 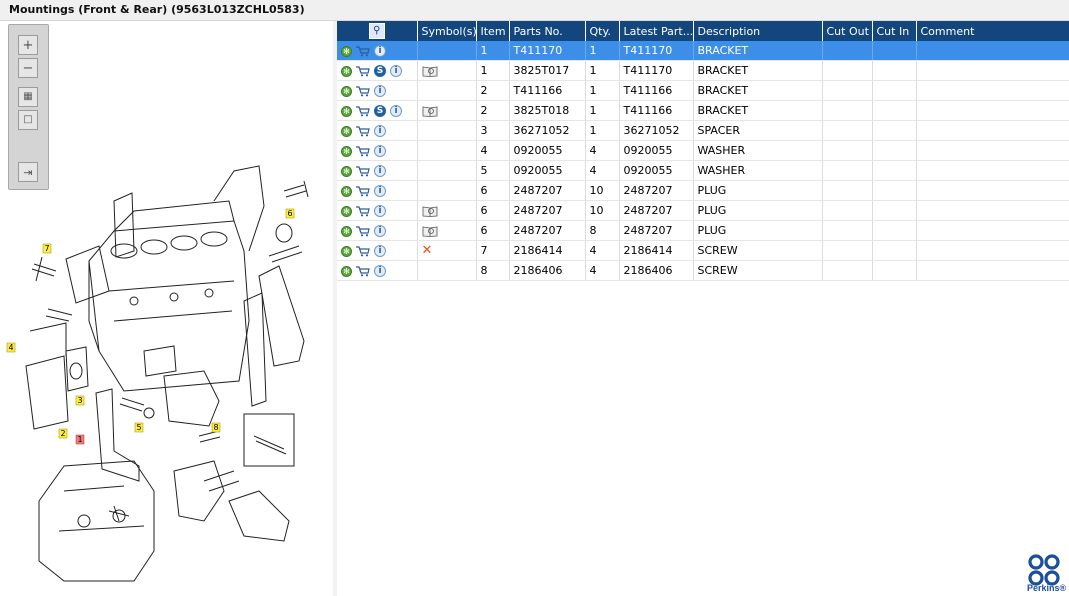 I want to click on callout-5: 5, so click(x=139, y=427).